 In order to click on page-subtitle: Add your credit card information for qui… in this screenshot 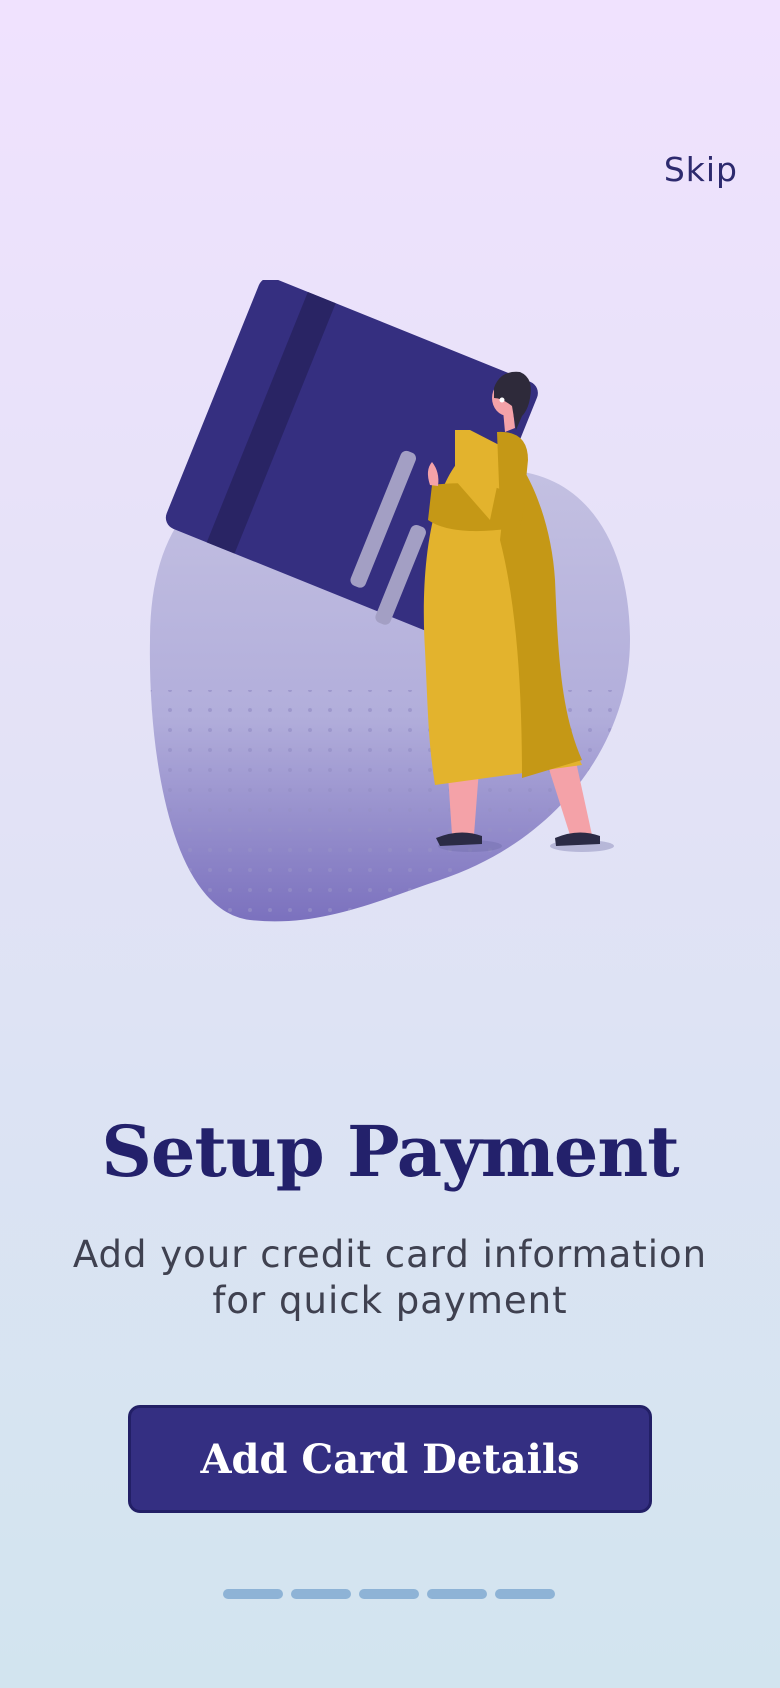, I will do `click(390, 1277)`.